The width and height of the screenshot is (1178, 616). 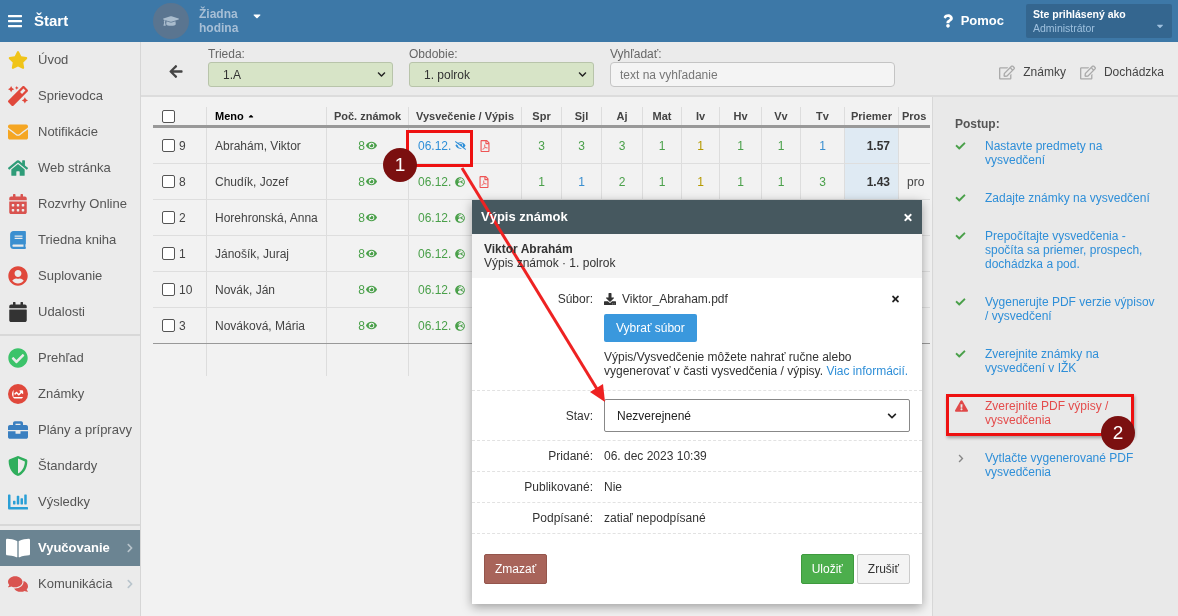 I want to click on more-info-link: Viac informácií., so click(x=867, y=371).